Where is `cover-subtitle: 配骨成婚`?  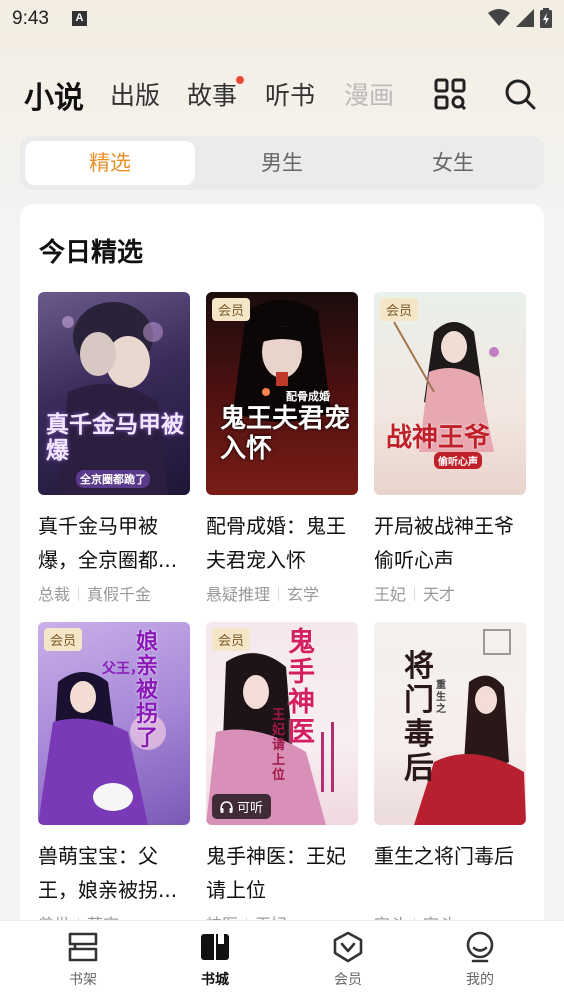
cover-subtitle: 配骨成婚 is located at coordinates (308, 396).